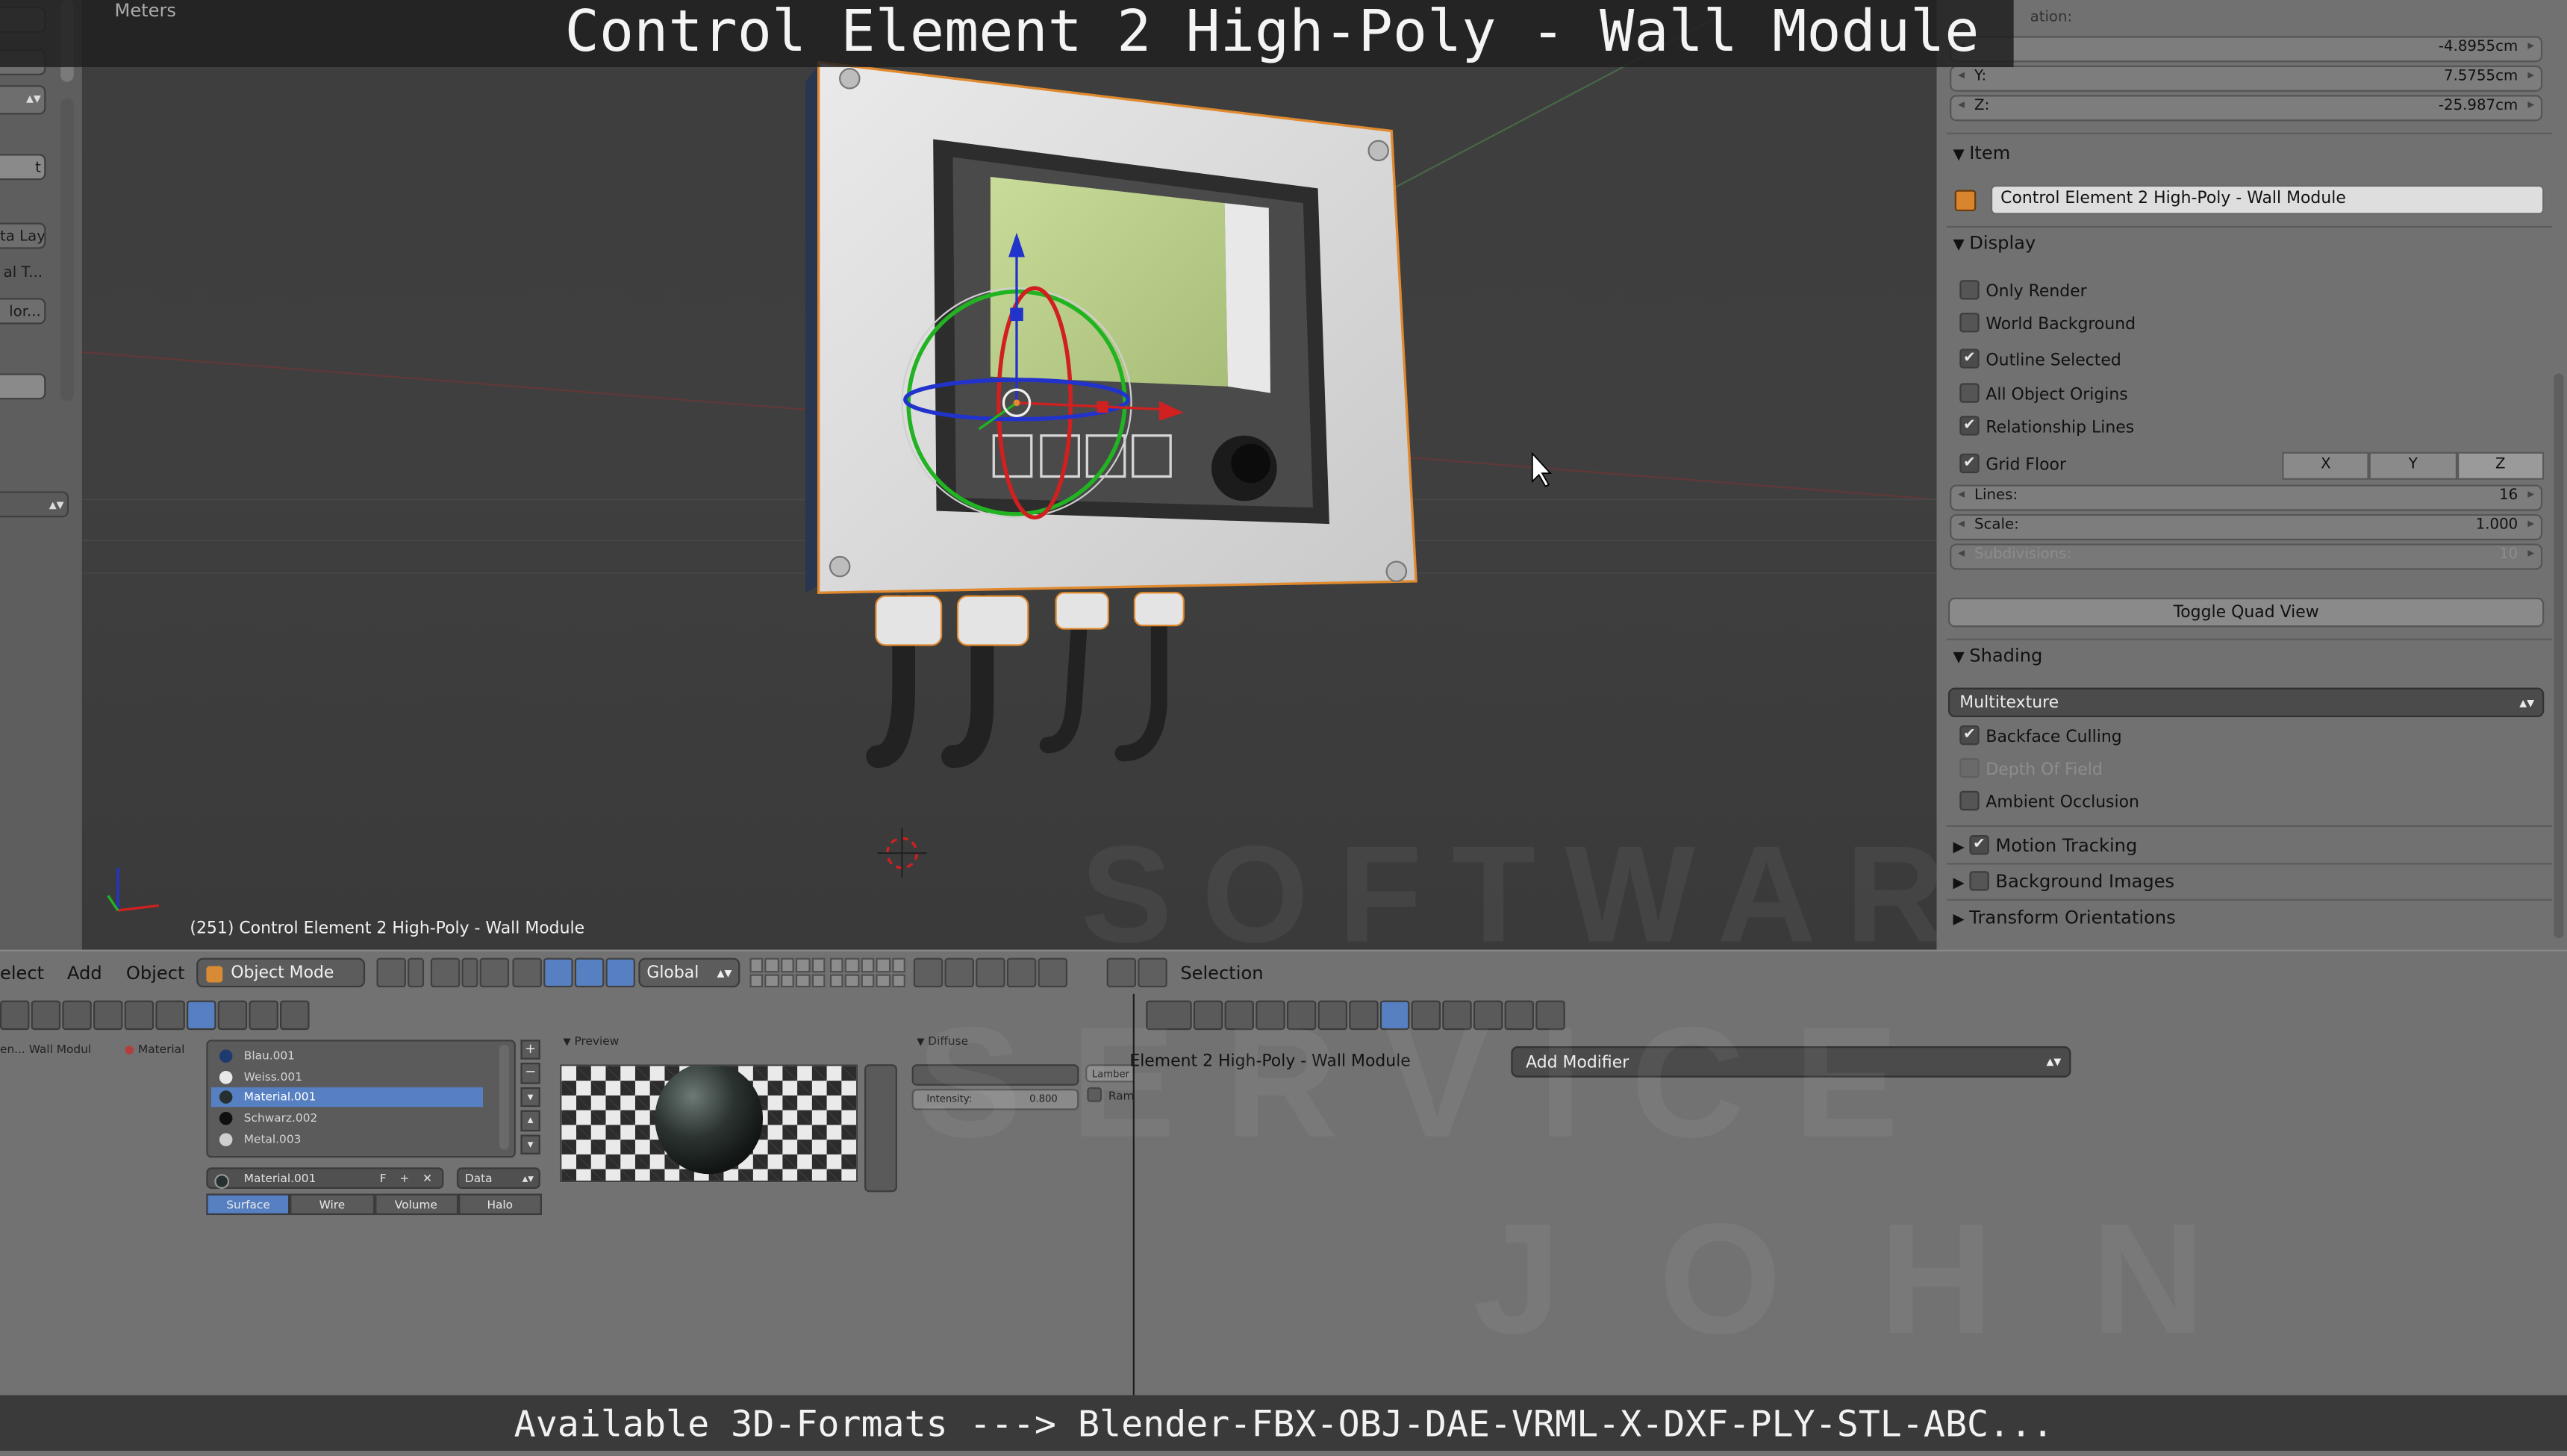 This screenshot has height=1456, width=2567. Describe the element at coordinates (2040, 736) in the screenshot. I see `backface-culling-checkbox: ✔ Backface Culling` at that location.